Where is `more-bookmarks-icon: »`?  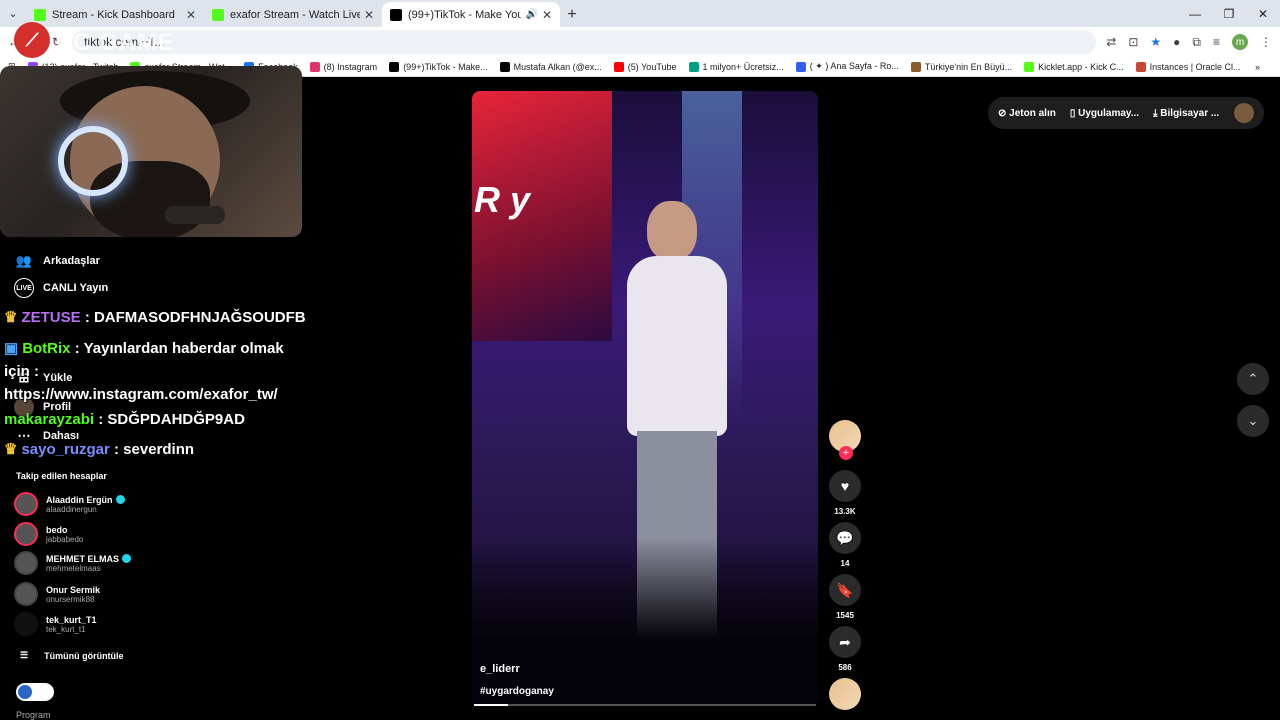 more-bookmarks-icon: » is located at coordinates (1257, 67).